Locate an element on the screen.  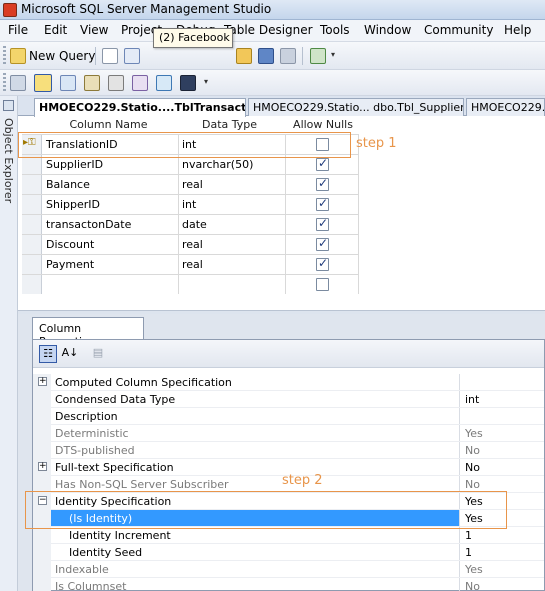
property-name: Description is located at coordinates (86, 416).